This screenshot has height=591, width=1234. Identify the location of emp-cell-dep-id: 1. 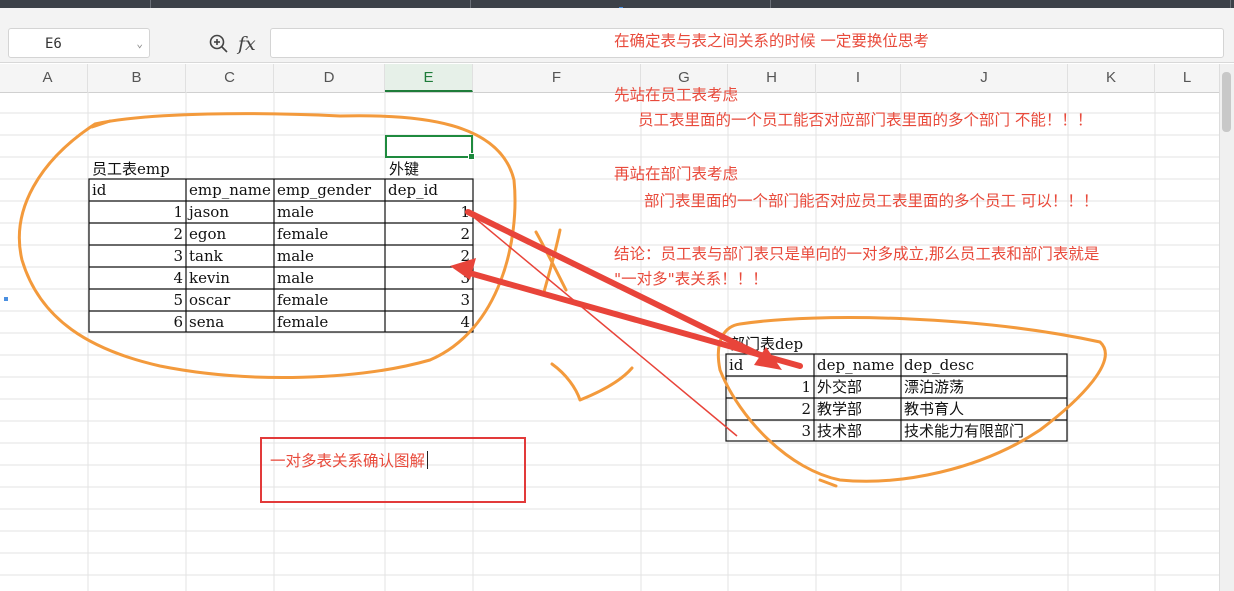
(427, 212).